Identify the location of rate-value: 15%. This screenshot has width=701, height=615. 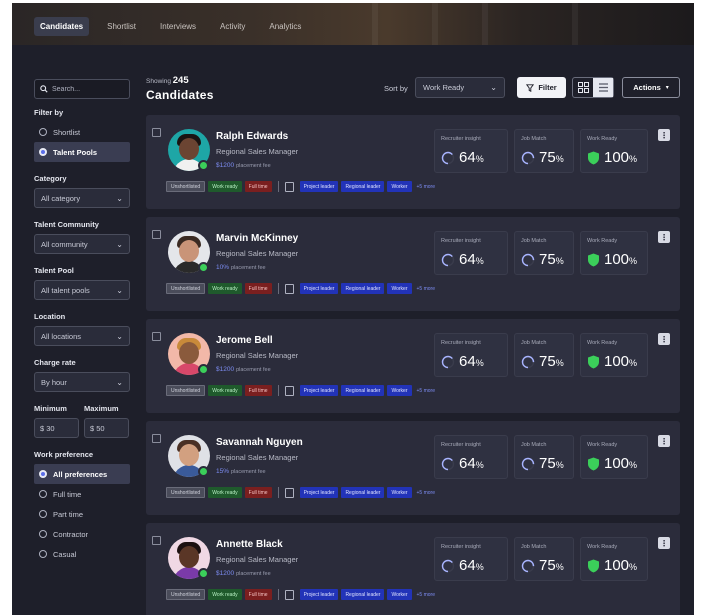
(223, 471).